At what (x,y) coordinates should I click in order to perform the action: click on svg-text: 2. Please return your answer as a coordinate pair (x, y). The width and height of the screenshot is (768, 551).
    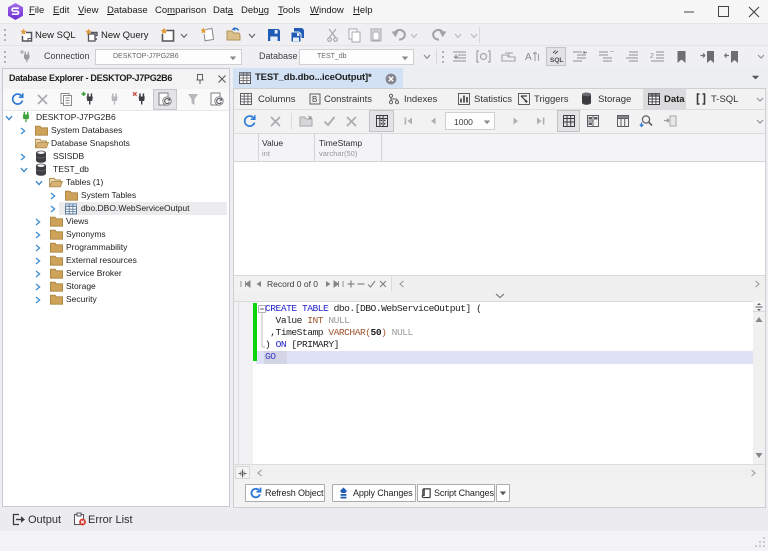
    Looking at the image, I should click on (652, 56).